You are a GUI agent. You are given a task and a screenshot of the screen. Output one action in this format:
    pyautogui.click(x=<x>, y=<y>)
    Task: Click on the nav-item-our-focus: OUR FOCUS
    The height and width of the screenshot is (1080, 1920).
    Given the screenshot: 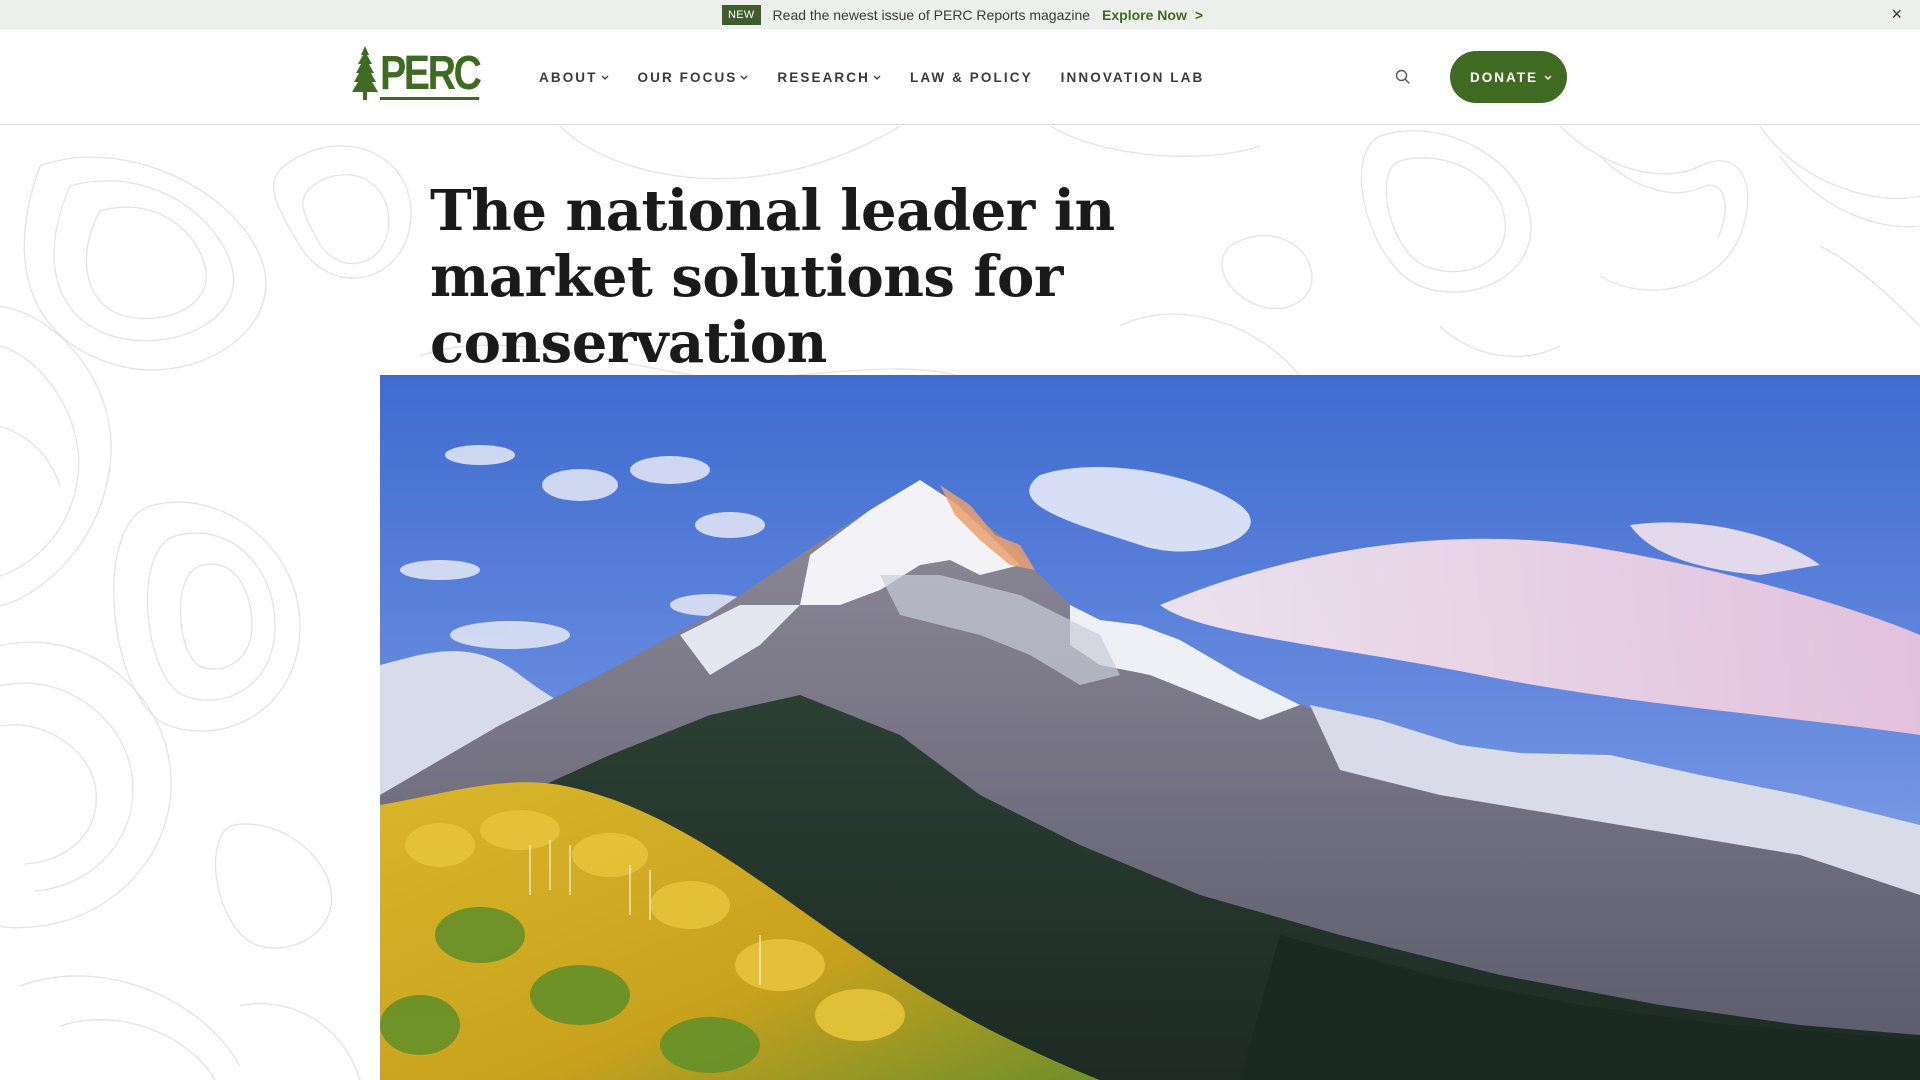 What is the action you would take?
    pyautogui.click(x=694, y=77)
    